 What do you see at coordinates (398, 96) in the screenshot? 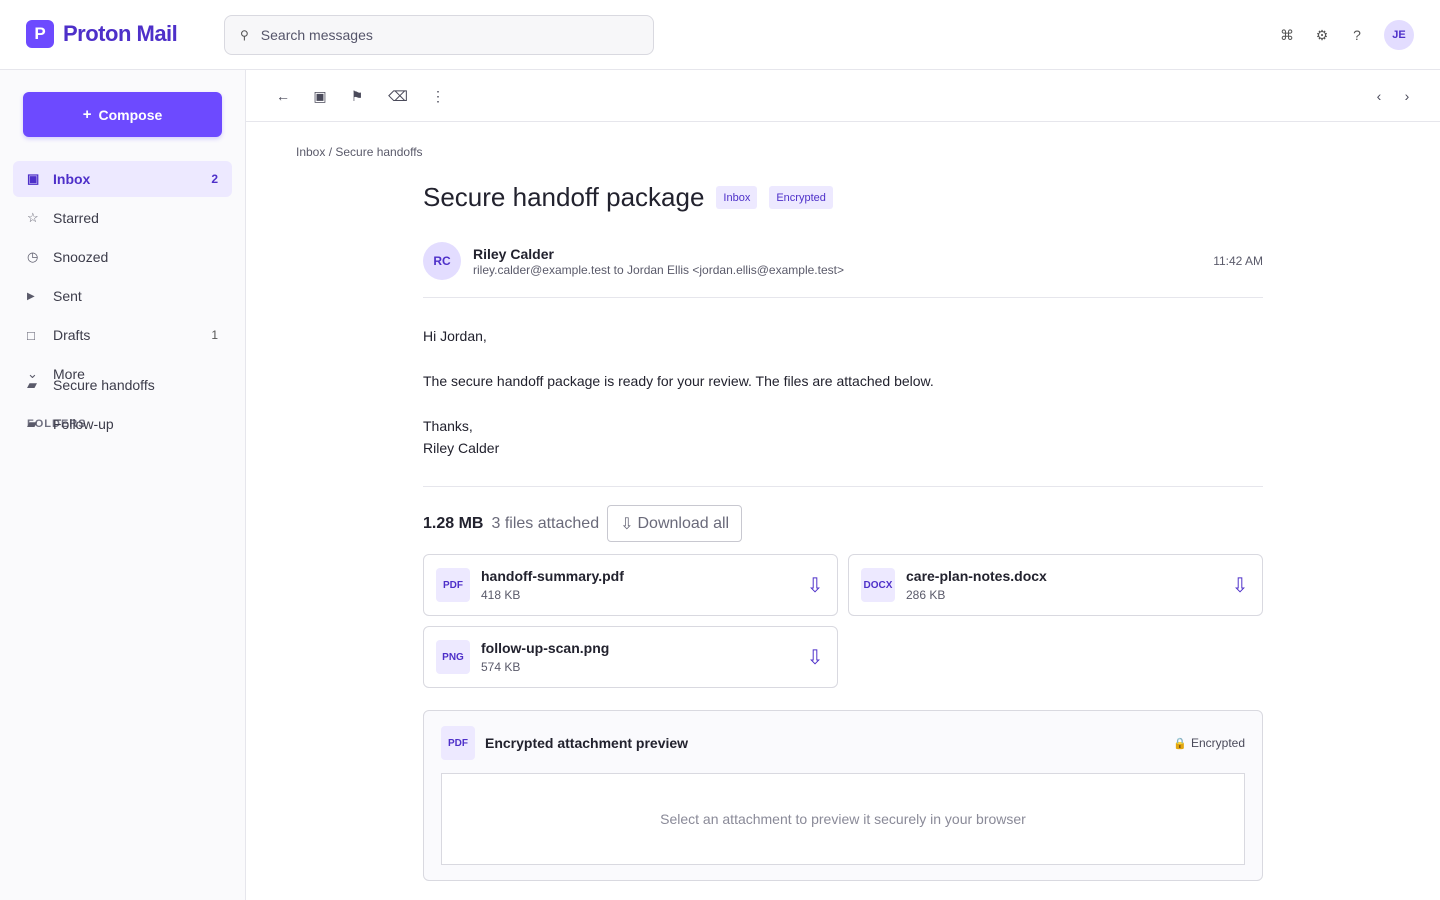
I see `delete-icon: ⌫` at bounding box center [398, 96].